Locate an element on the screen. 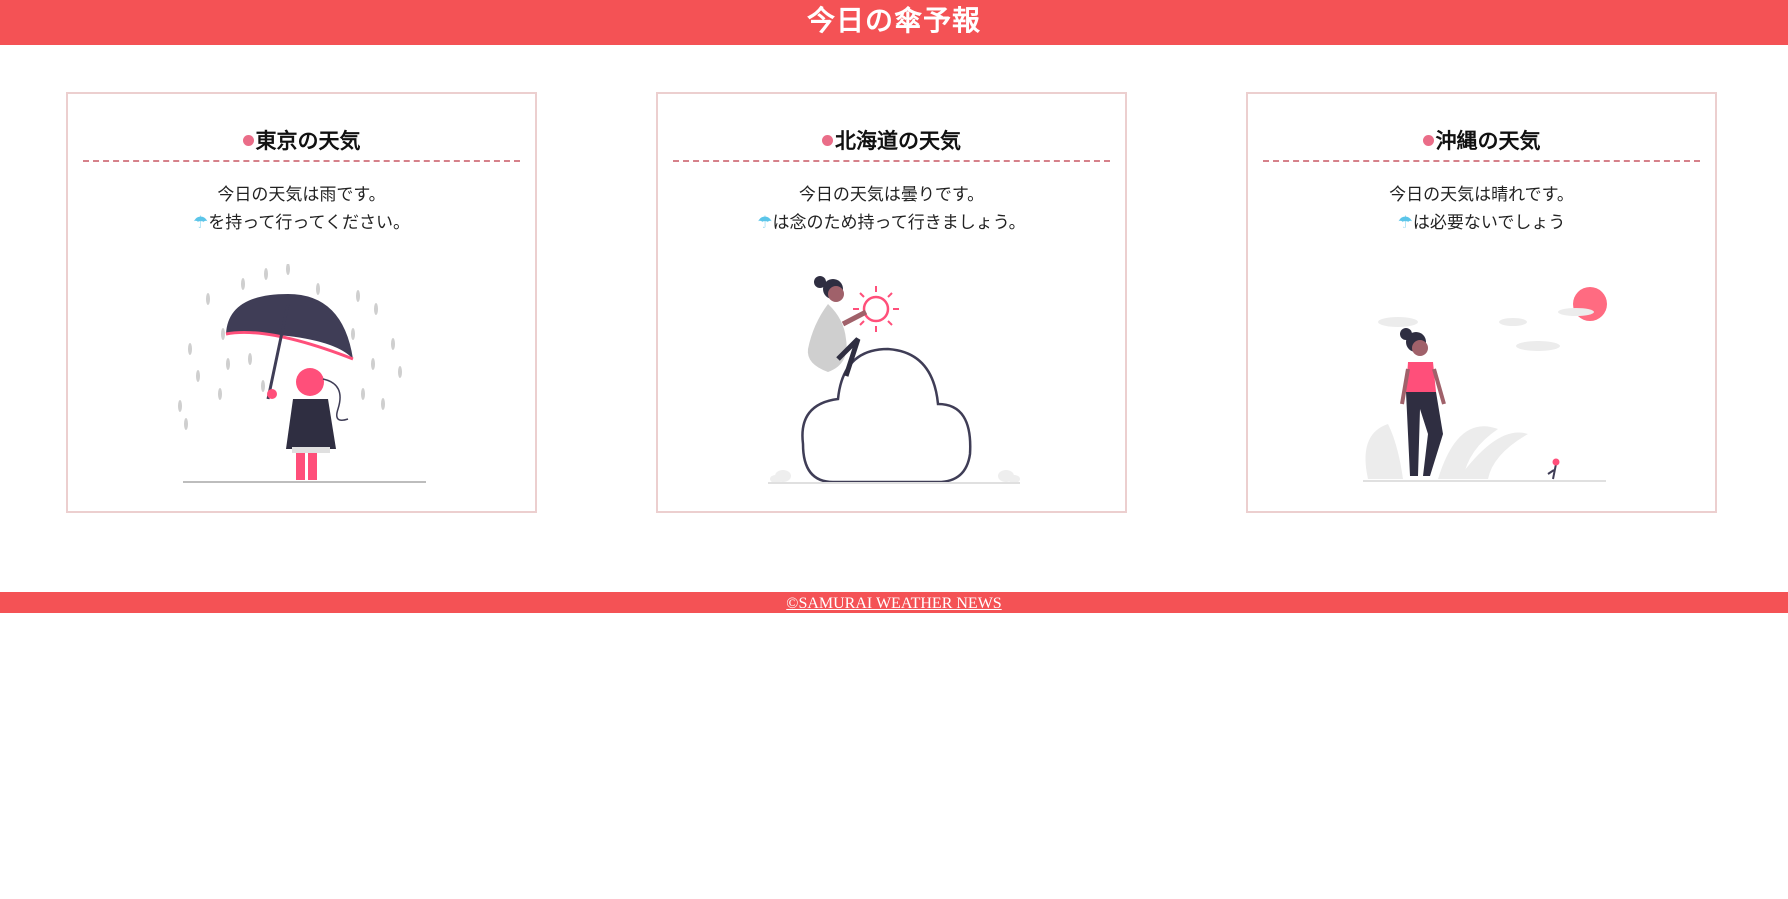  weather-advice: は必要ないでしょう is located at coordinates (1489, 223).